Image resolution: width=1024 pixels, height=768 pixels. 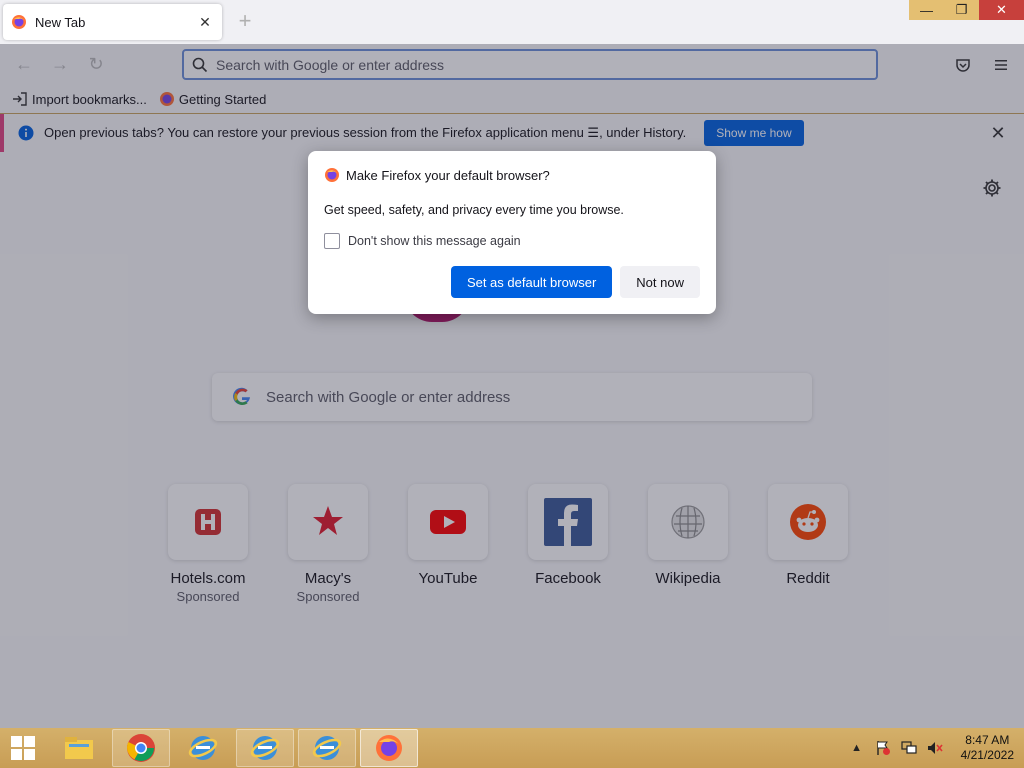 What do you see at coordinates (205, 22) in the screenshot?
I see `close-icon: ✕` at bounding box center [205, 22].